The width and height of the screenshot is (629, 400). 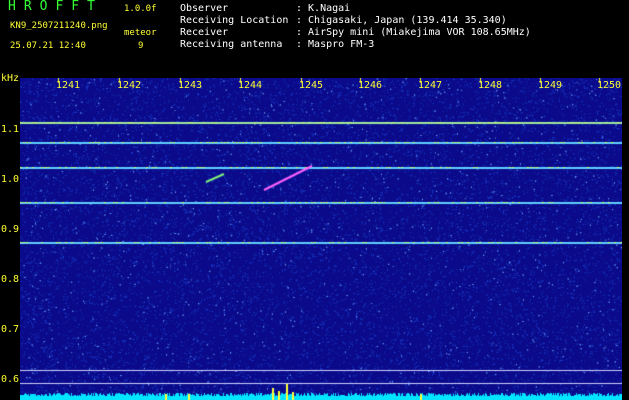 What do you see at coordinates (10, 379) in the screenshot?
I see `y-tick-label: 0.6` at bounding box center [10, 379].